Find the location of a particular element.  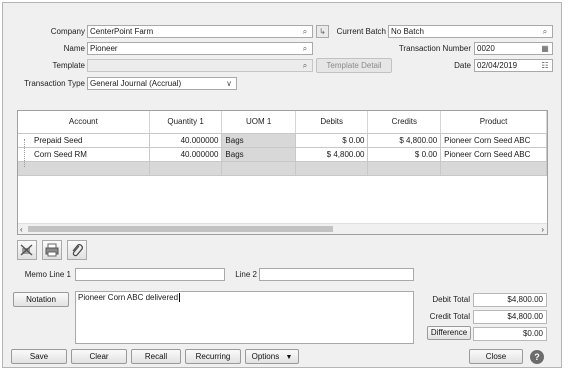

column-product: Product is located at coordinates (493, 122).